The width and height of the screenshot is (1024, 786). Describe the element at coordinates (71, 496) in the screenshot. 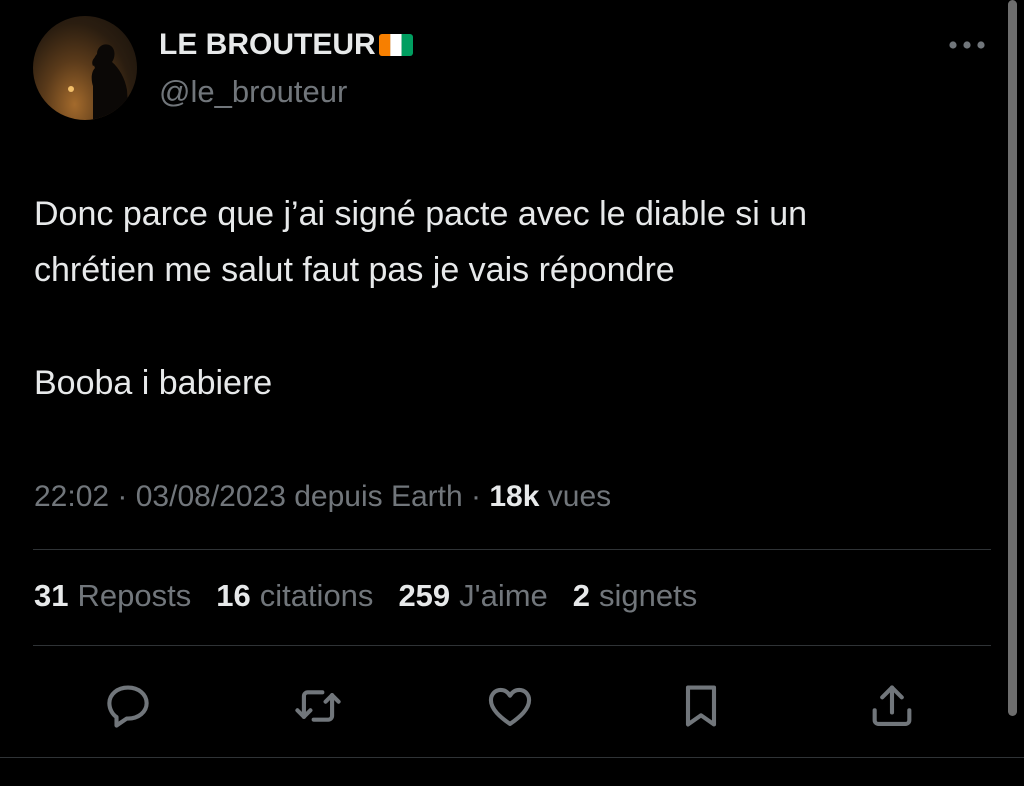

I see `tweet-time: 22:02` at that location.